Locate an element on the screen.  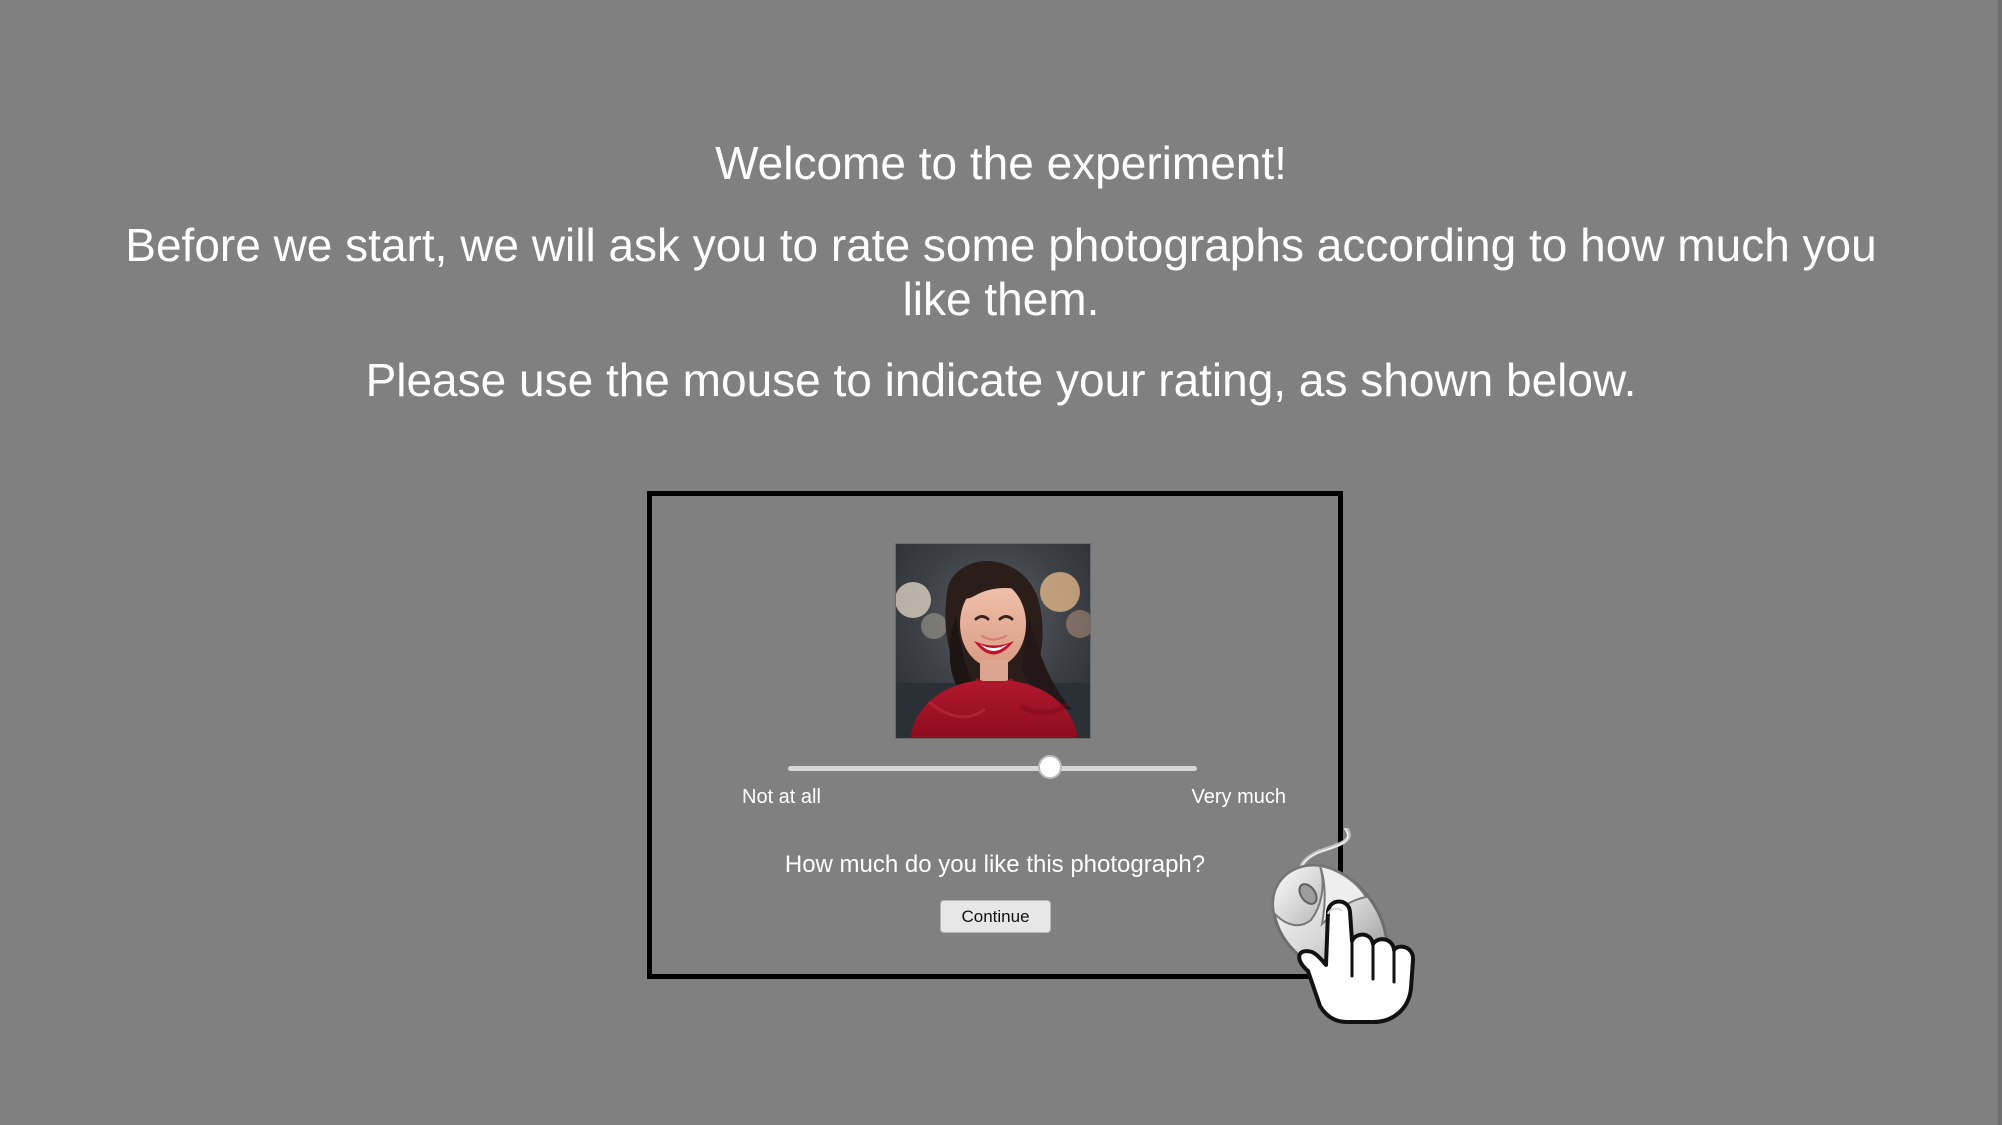
smiling-woman-portrait is located at coordinates (993, 641).